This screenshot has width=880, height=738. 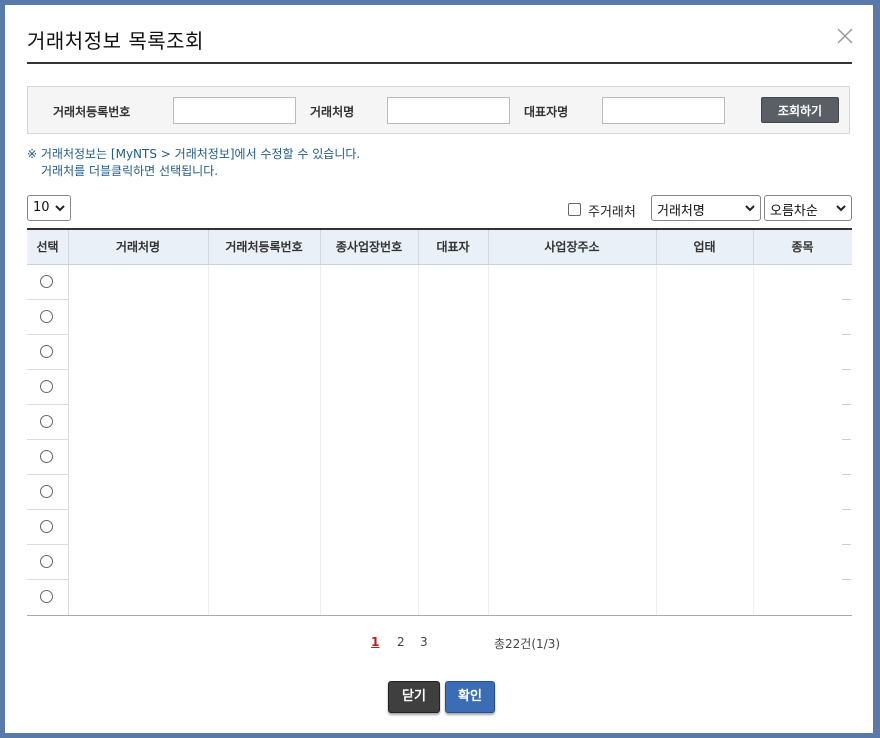 What do you see at coordinates (800, 110) in the screenshot?
I see `search-button: 조회하기` at bounding box center [800, 110].